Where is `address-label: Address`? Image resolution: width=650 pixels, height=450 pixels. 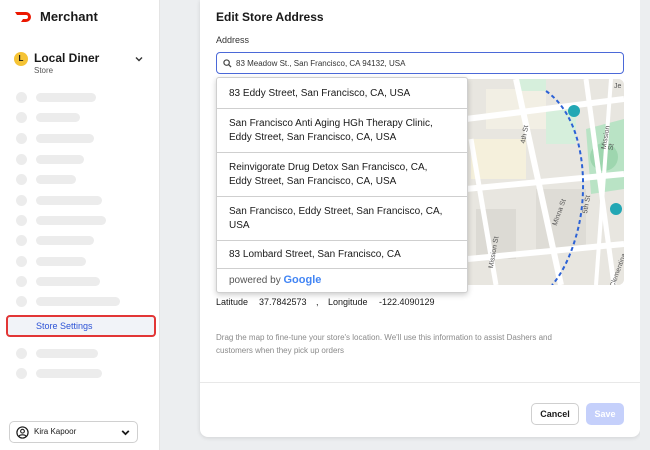
address-label: Address is located at coordinates (233, 40).